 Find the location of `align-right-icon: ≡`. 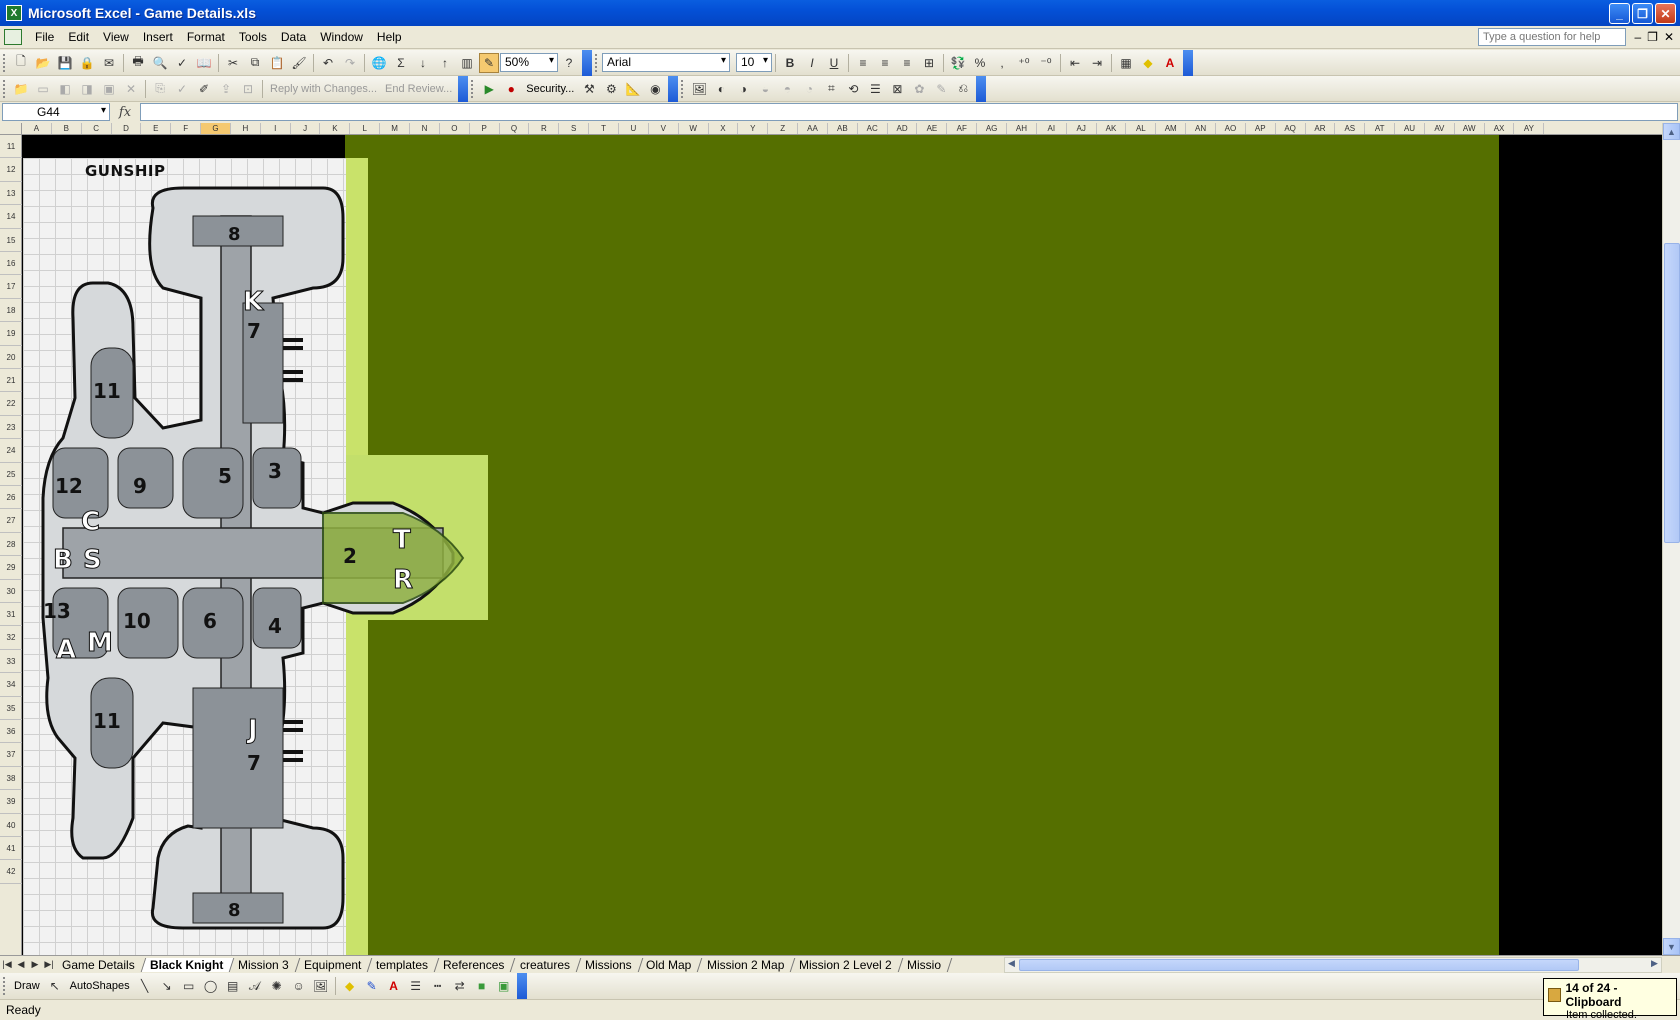

align-right-icon: ≡ is located at coordinates (907, 63).